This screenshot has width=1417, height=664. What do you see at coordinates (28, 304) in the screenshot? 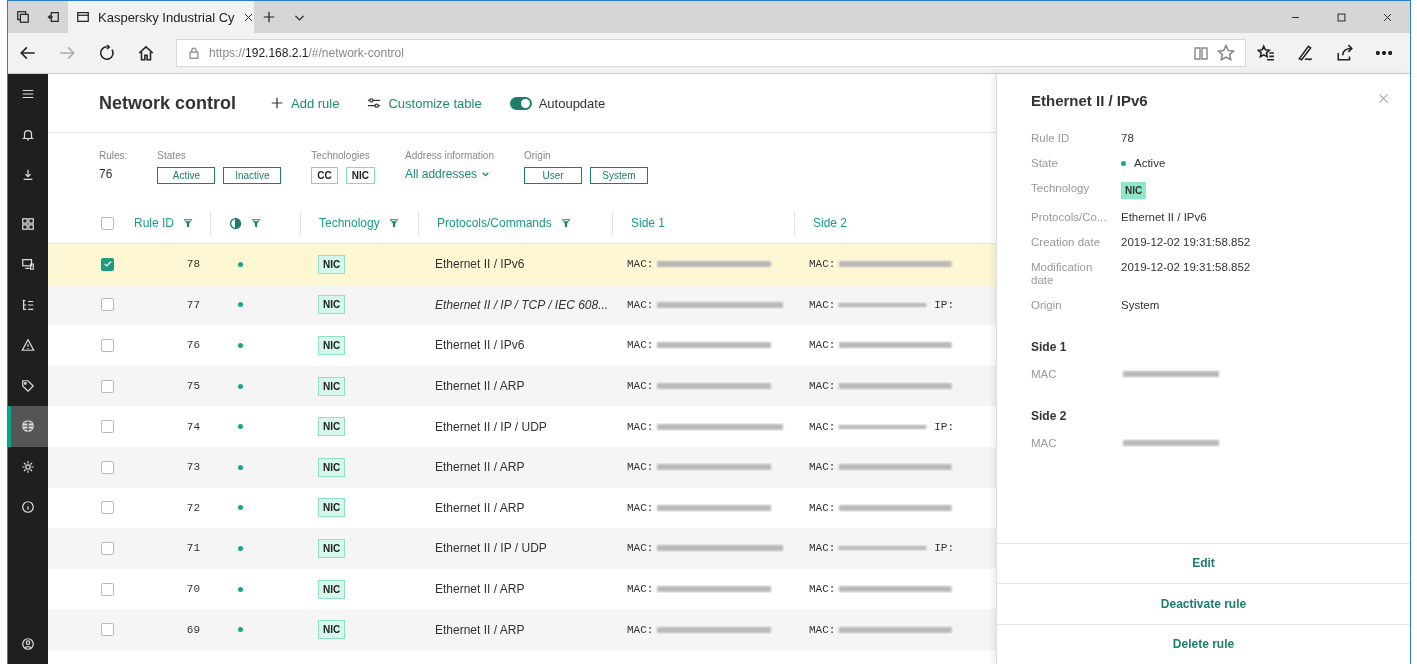
I see `tree-icon` at bounding box center [28, 304].